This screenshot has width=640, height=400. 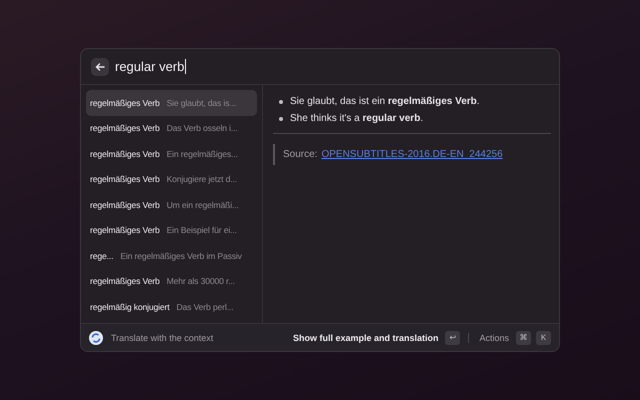 I want to click on footer-title: Translate with the context, so click(x=162, y=337).